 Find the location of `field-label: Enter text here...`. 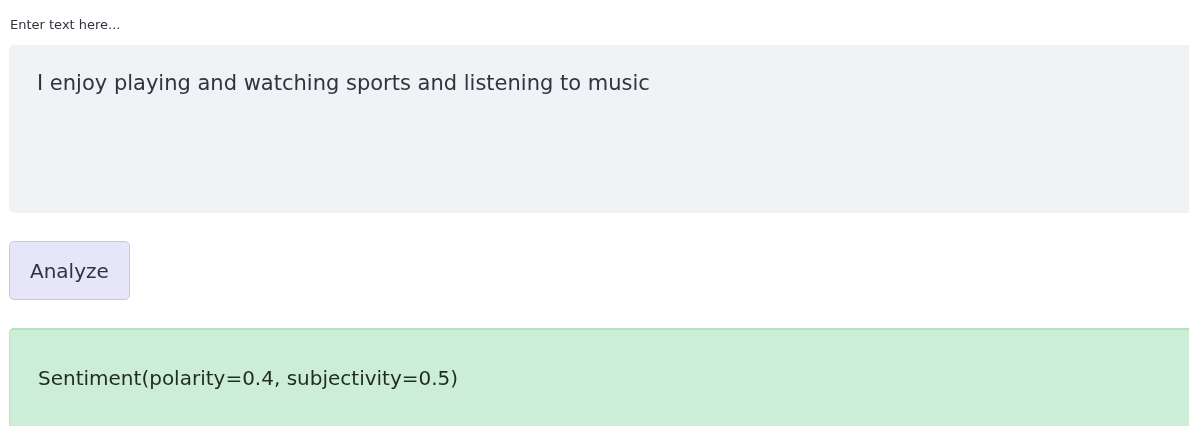

field-label: Enter text here... is located at coordinates (65, 24).